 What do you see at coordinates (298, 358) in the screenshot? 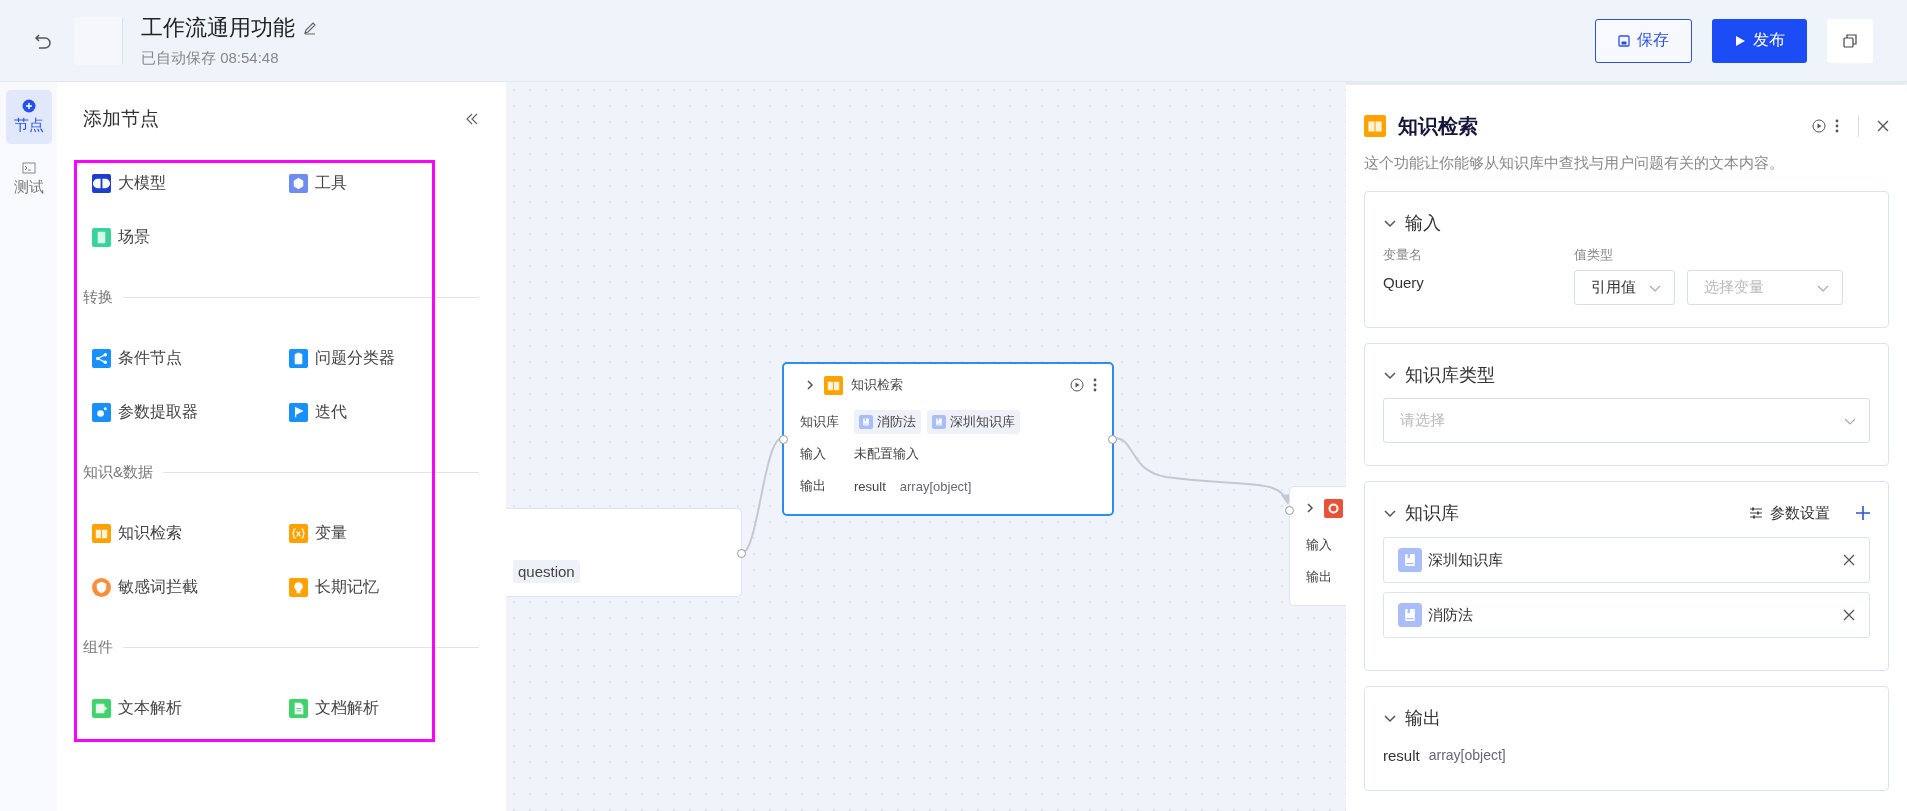
I see `clipboard-icon` at bounding box center [298, 358].